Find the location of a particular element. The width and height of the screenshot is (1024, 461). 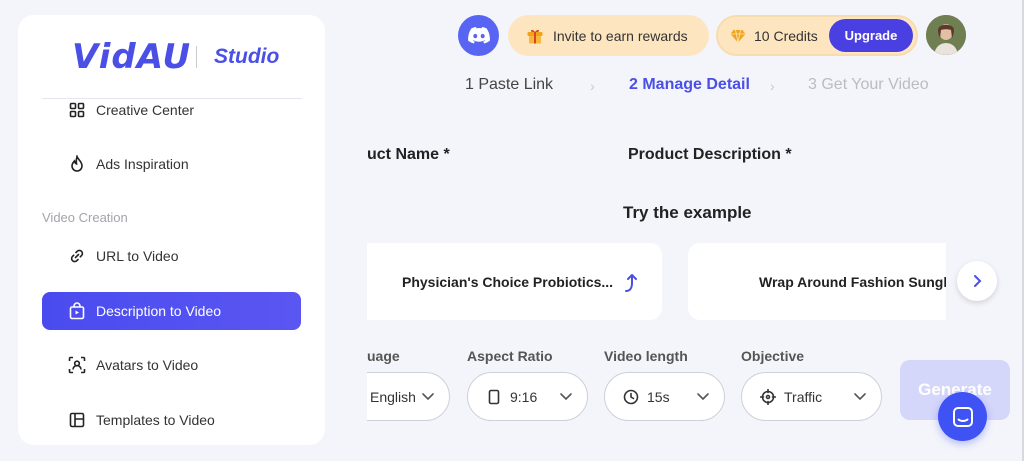

language-value: English is located at coordinates (393, 396).